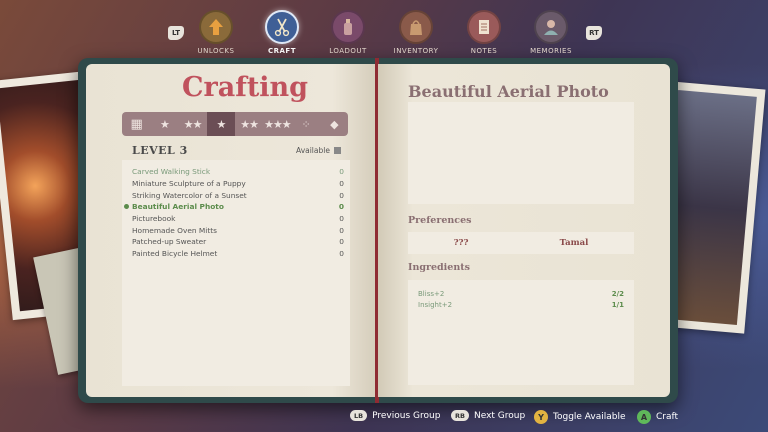 This screenshot has height=432, width=768. I want to click on level-heading: LEVEL 3, so click(160, 150).